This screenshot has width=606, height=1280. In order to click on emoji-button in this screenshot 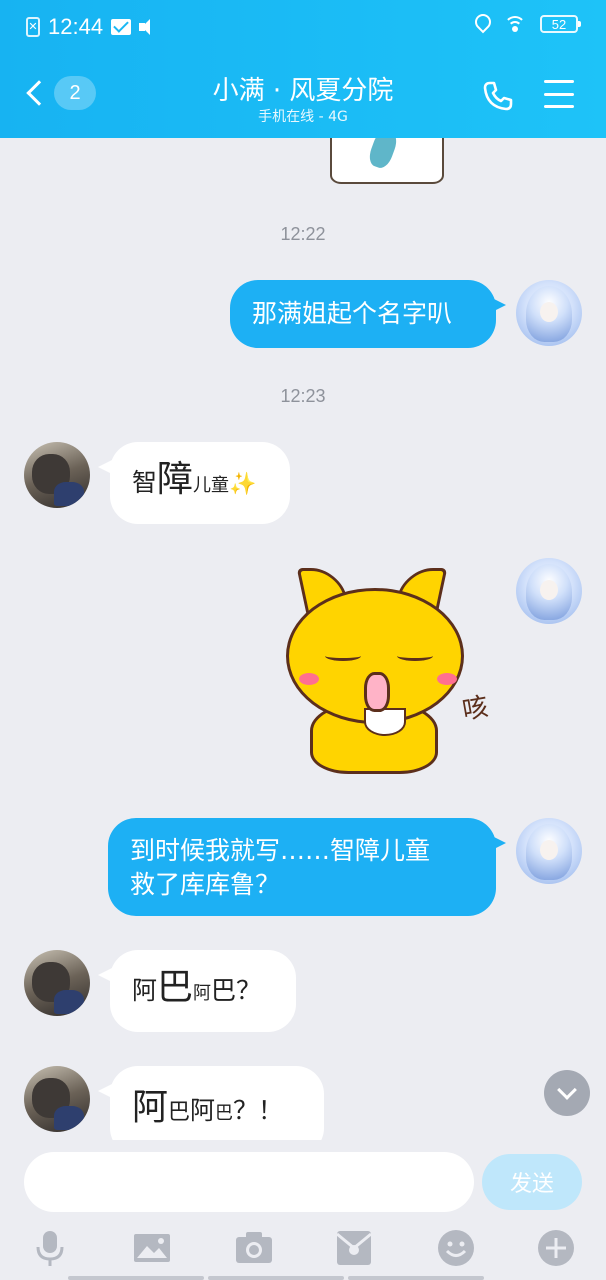, I will do `click(456, 1248)`.